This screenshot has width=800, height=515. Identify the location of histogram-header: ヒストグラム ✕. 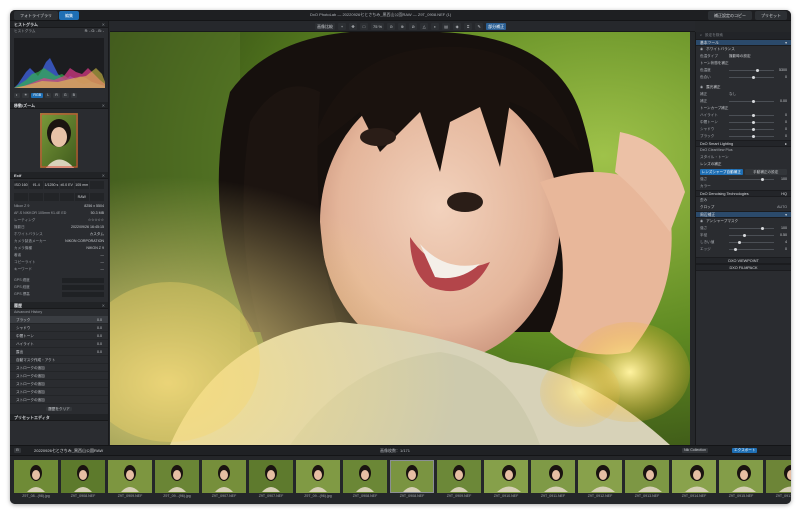
(59, 24).